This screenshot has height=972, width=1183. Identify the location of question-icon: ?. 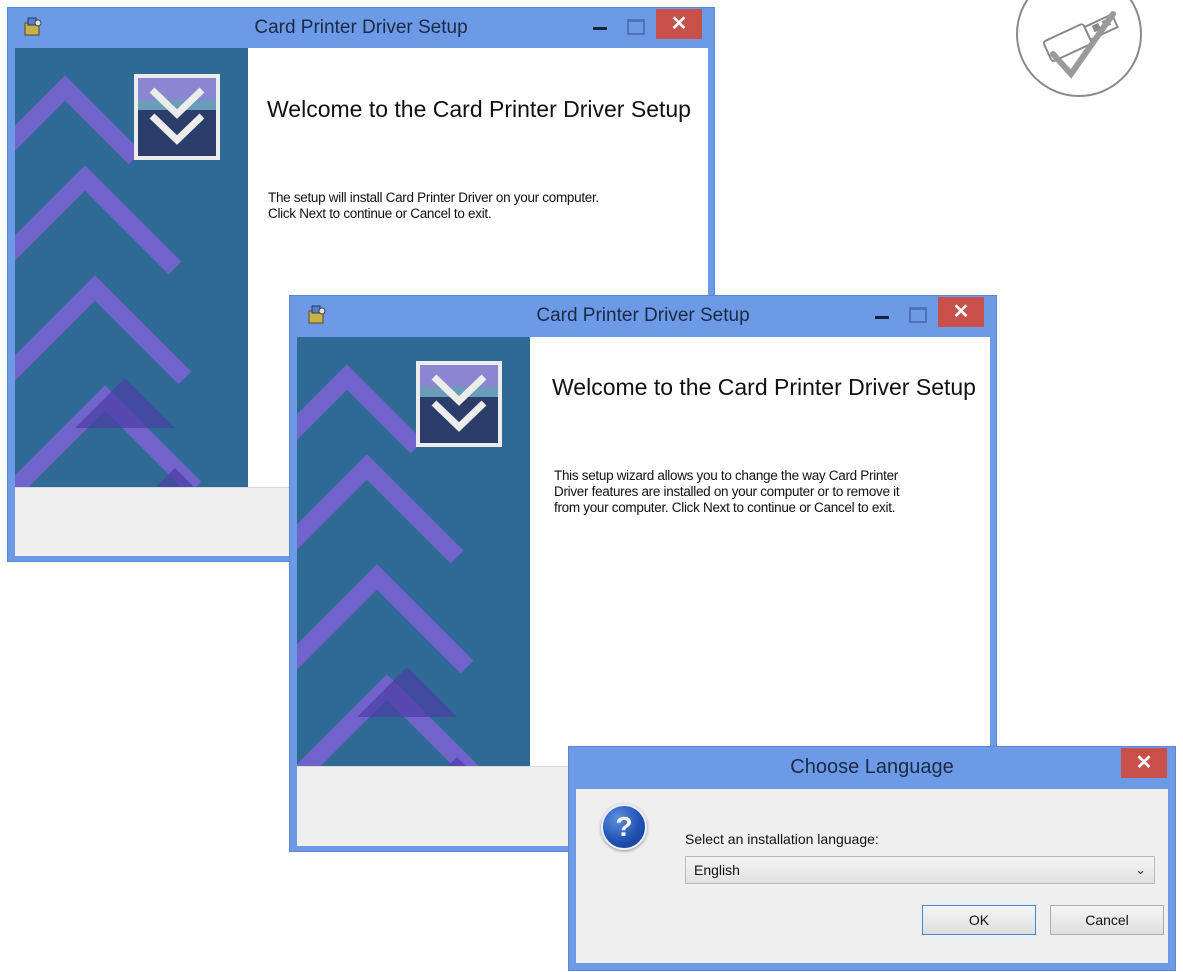
(624, 827).